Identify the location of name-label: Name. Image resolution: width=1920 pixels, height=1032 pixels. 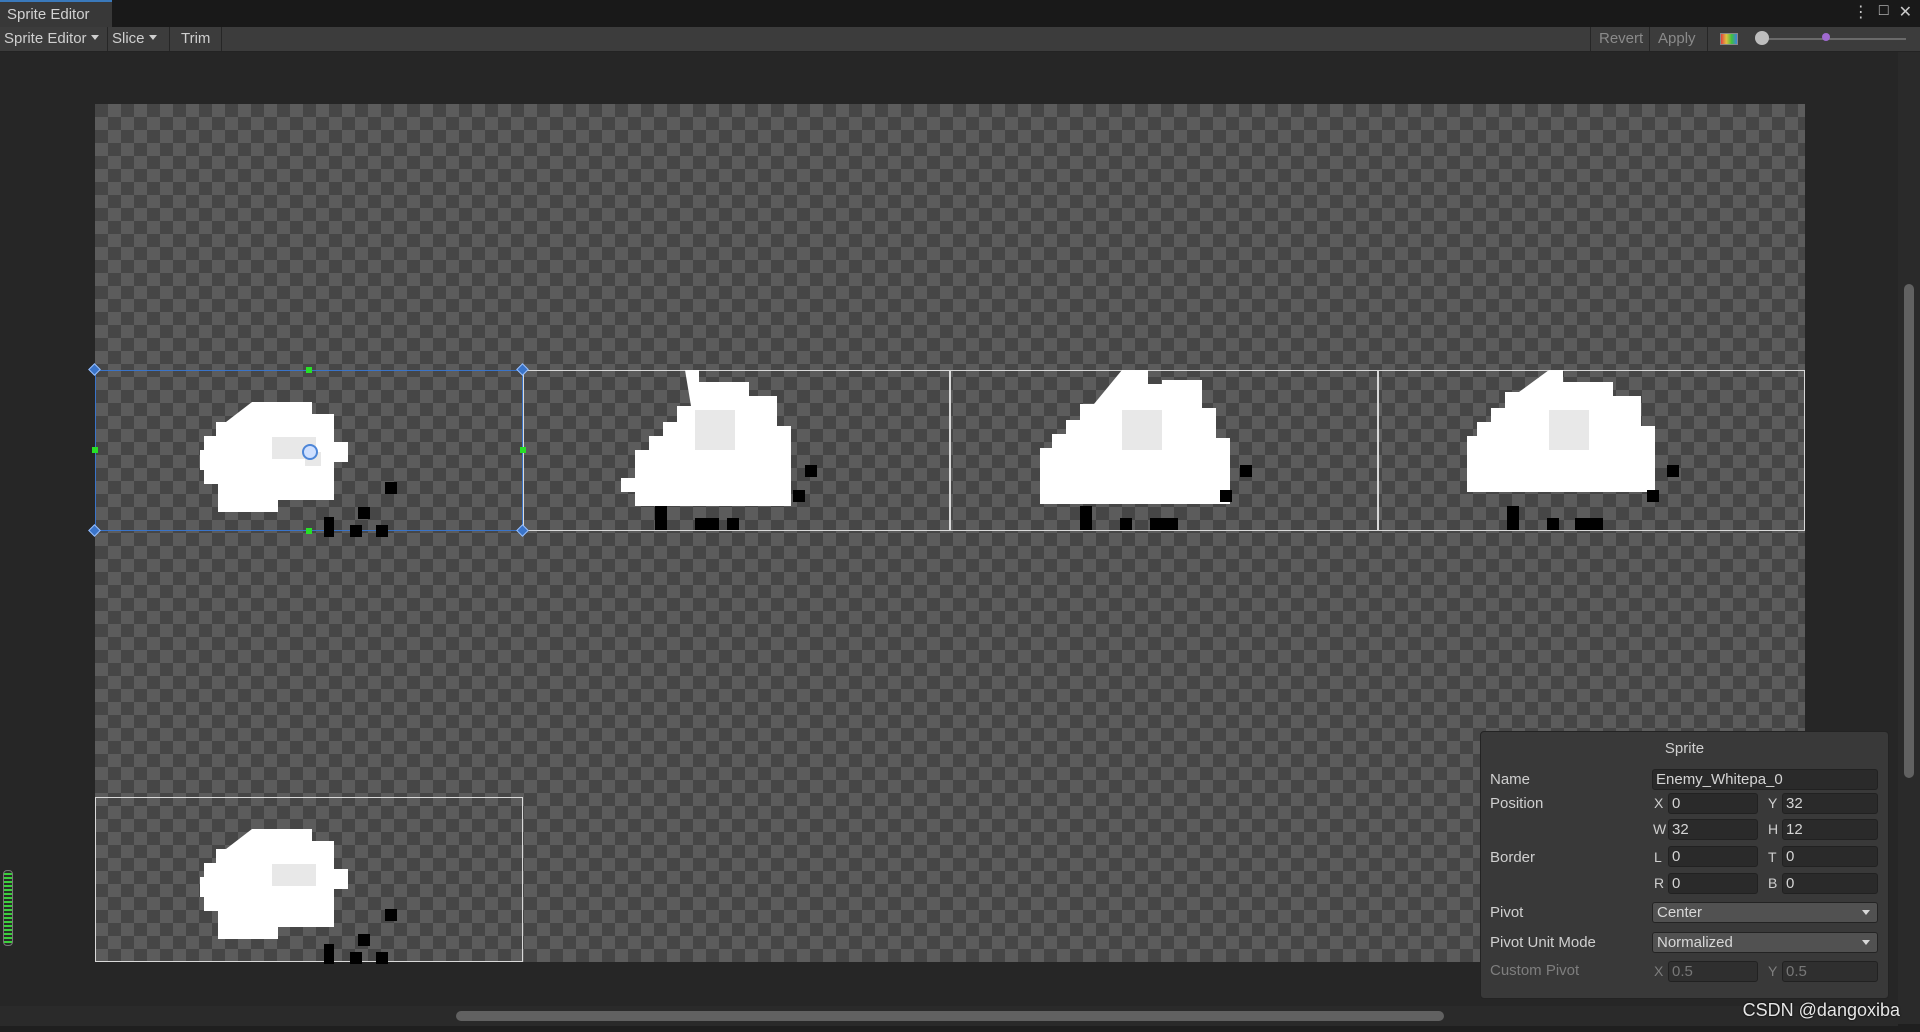
(1510, 779).